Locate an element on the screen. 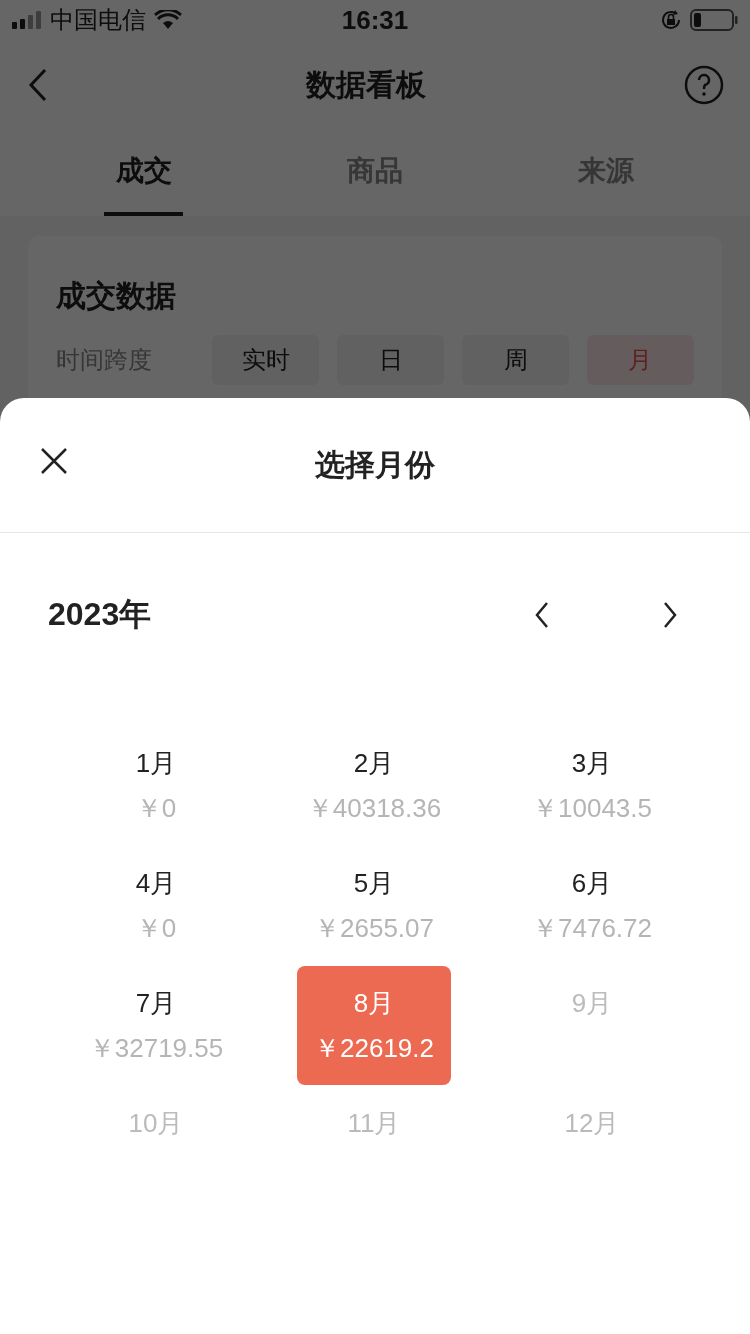  battery-icon is located at coordinates (714, 20).